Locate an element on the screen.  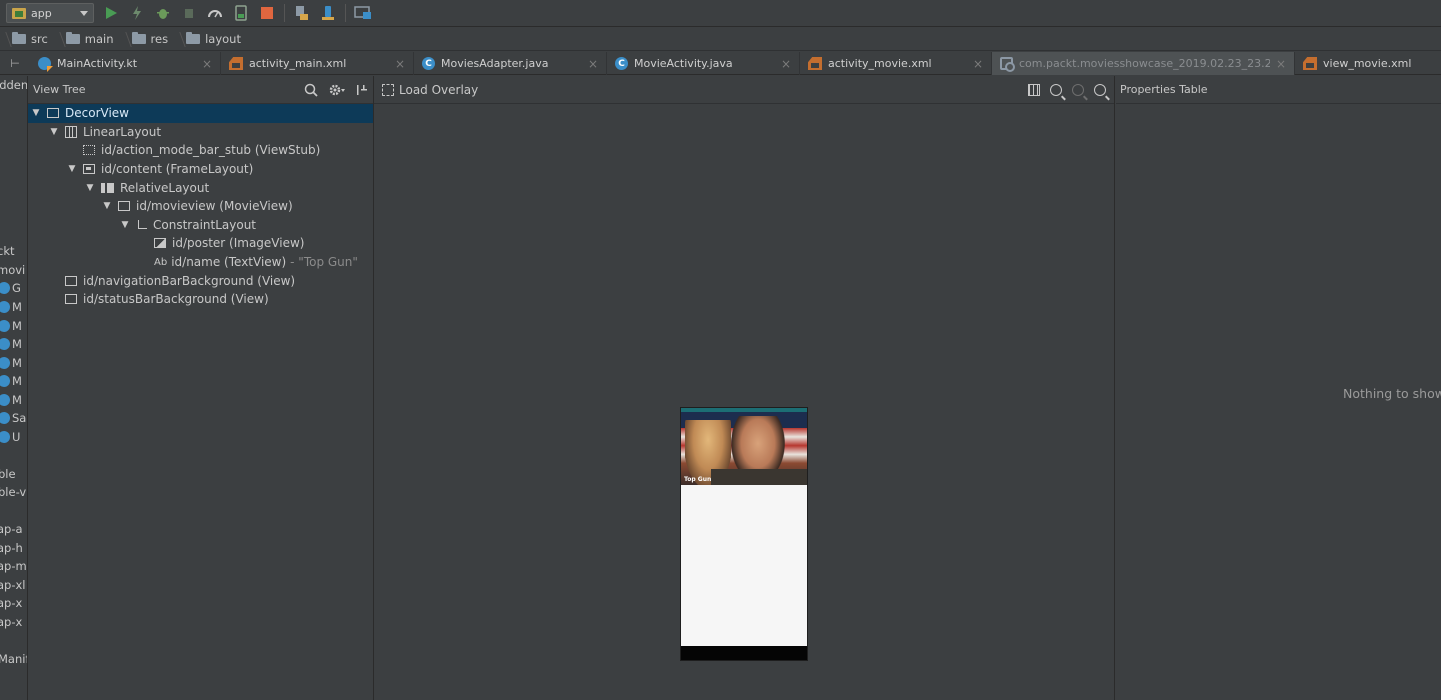
tree-node-label: DecorView is located at coordinates (97, 113).